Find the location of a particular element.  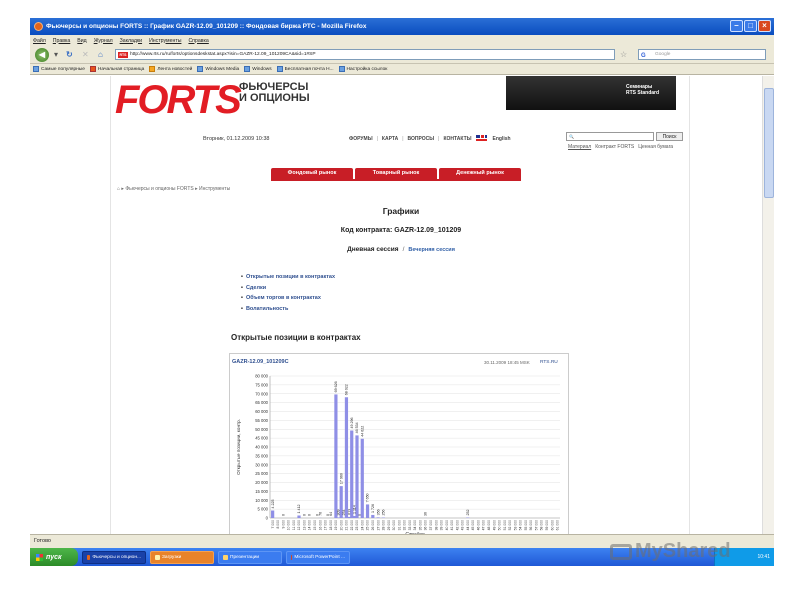

y-tick-label: 0 is located at coordinates (267, 518).